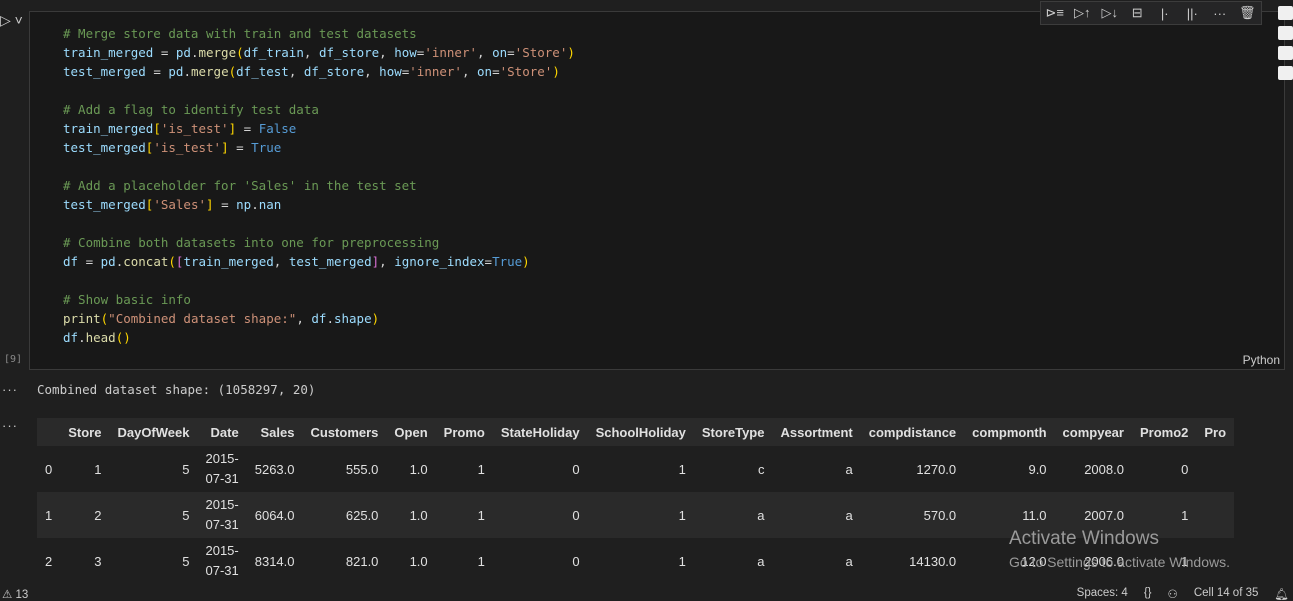 This screenshot has width=1293, height=601. I want to click on column-header: Pro, so click(1215, 432).